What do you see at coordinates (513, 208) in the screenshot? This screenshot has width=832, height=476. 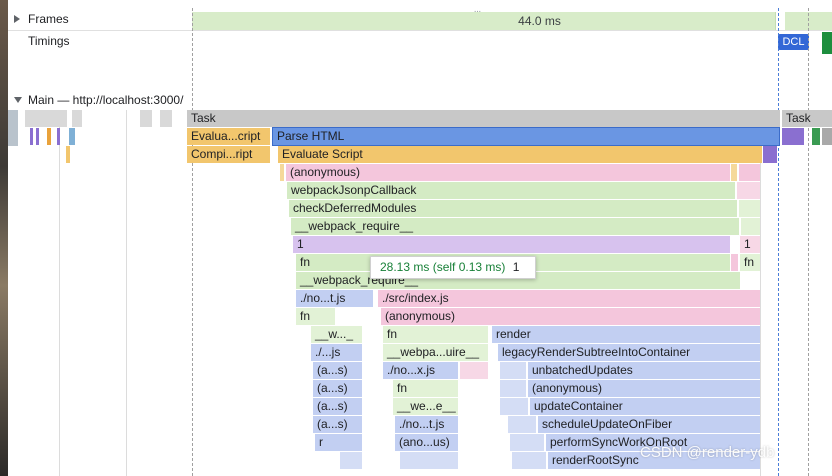 I see `flame-bar-check-deferred: checkDeferredModules` at bounding box center [513, 208].